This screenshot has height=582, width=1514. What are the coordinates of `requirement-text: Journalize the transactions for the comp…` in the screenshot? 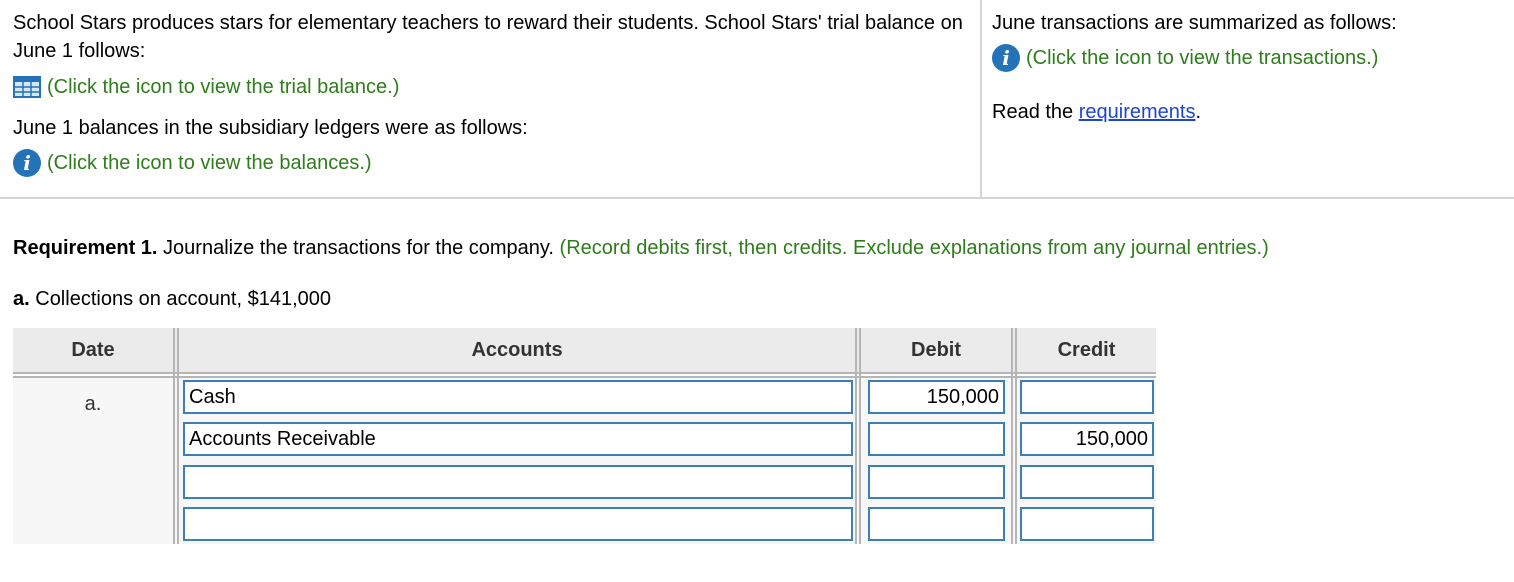 It's located at (355, 248).